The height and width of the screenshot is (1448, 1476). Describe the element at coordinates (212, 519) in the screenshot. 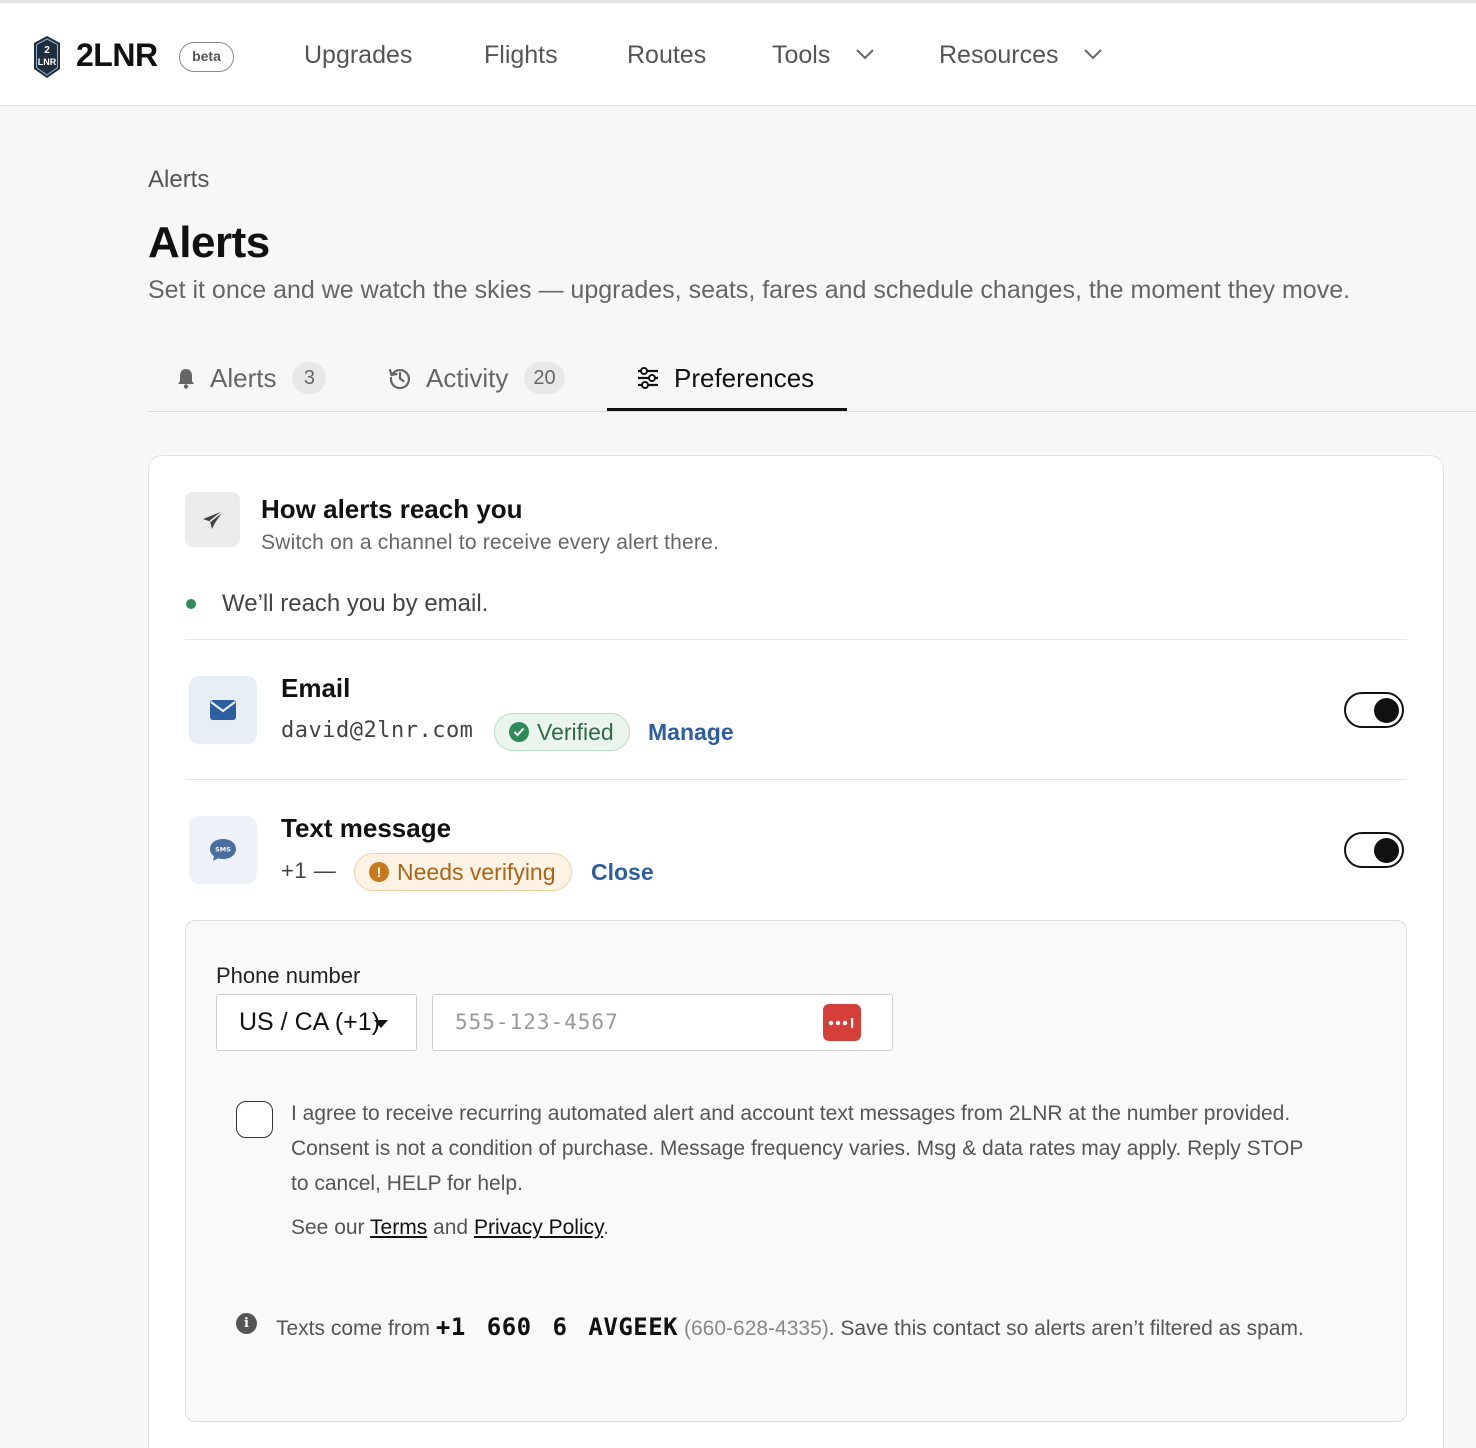

I see `paper-plane-icon` at that location.